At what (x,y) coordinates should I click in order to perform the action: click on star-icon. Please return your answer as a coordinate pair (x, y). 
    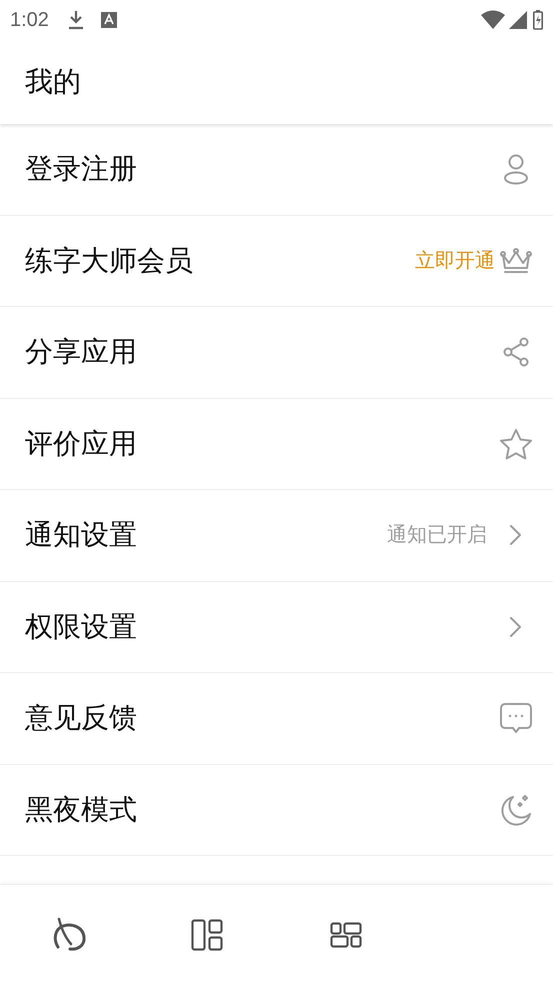
    Looking at the image, I should click on (516, 444).